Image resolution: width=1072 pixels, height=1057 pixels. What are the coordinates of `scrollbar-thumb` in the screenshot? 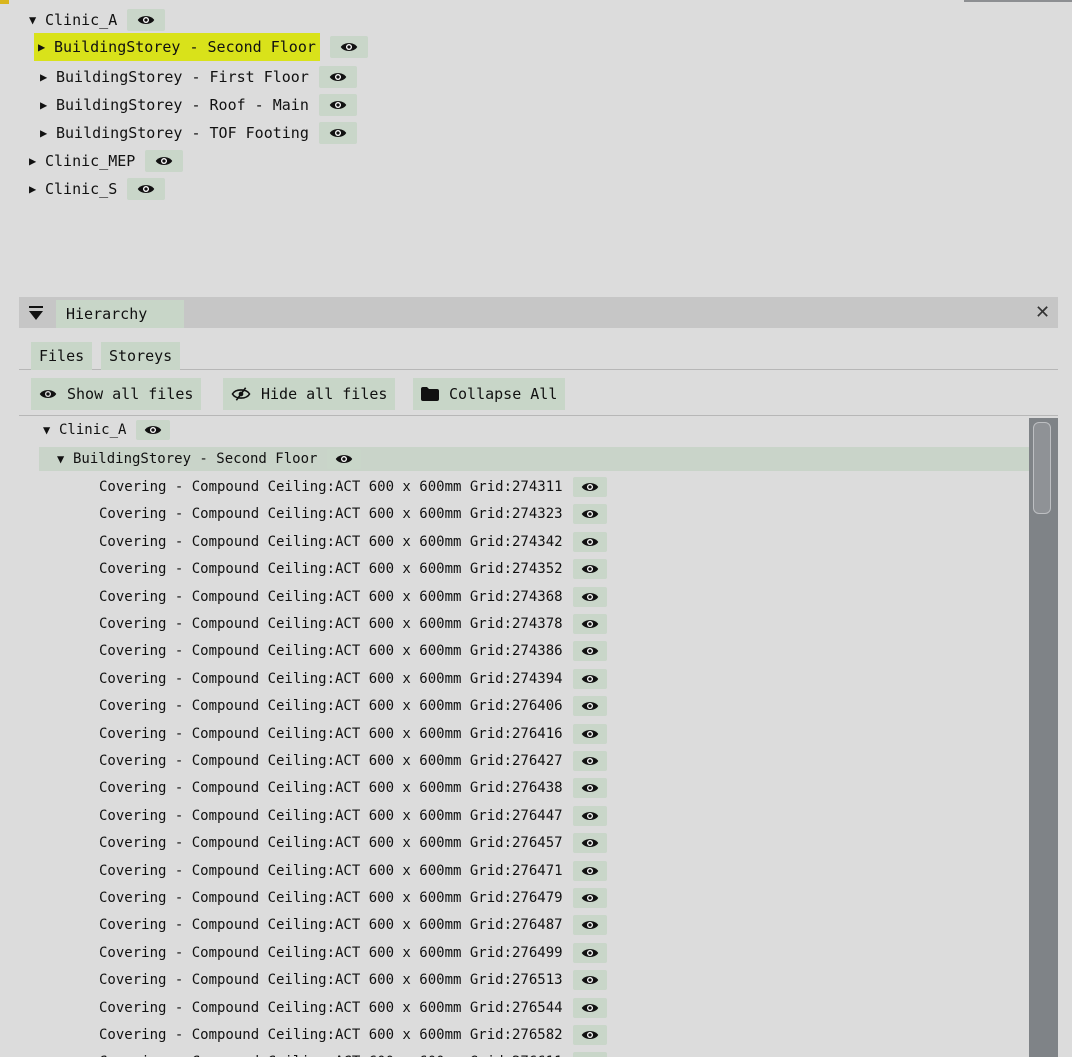 It's located at (1042, 468).